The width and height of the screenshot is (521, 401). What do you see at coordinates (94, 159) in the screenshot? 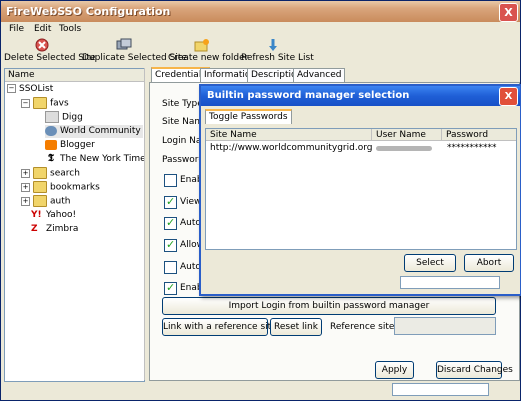
I see `tree-node-nytimes: 𝕿 The New York Times` at bounding box center [94, 159].